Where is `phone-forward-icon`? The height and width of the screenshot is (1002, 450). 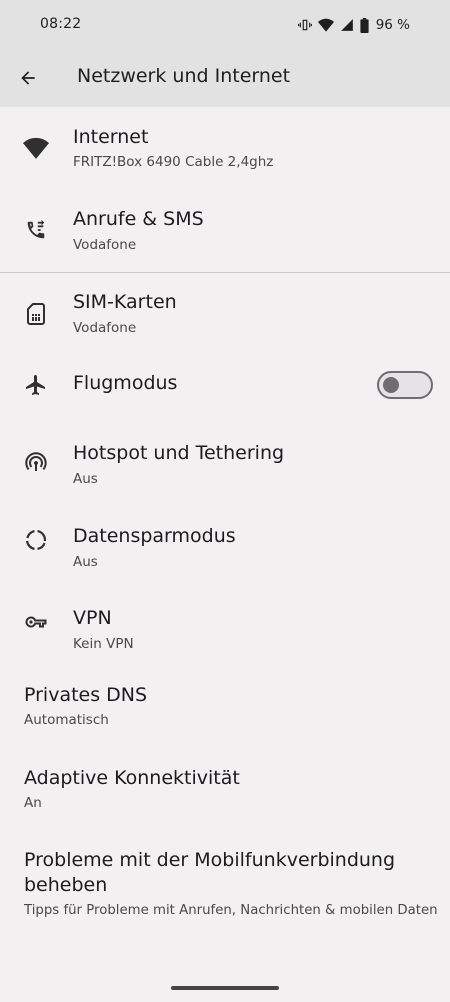 phone-forward-icon is located at coordinates (36, 230).